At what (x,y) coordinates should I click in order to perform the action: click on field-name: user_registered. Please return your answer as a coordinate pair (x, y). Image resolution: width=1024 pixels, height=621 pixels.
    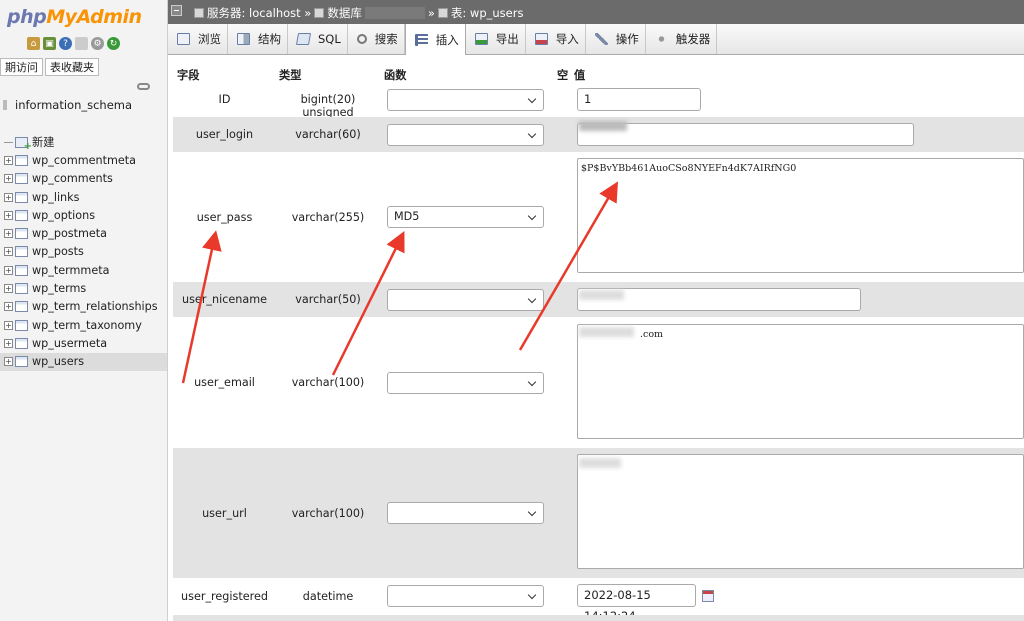
    Looking at the image, I should click on (224, 596).